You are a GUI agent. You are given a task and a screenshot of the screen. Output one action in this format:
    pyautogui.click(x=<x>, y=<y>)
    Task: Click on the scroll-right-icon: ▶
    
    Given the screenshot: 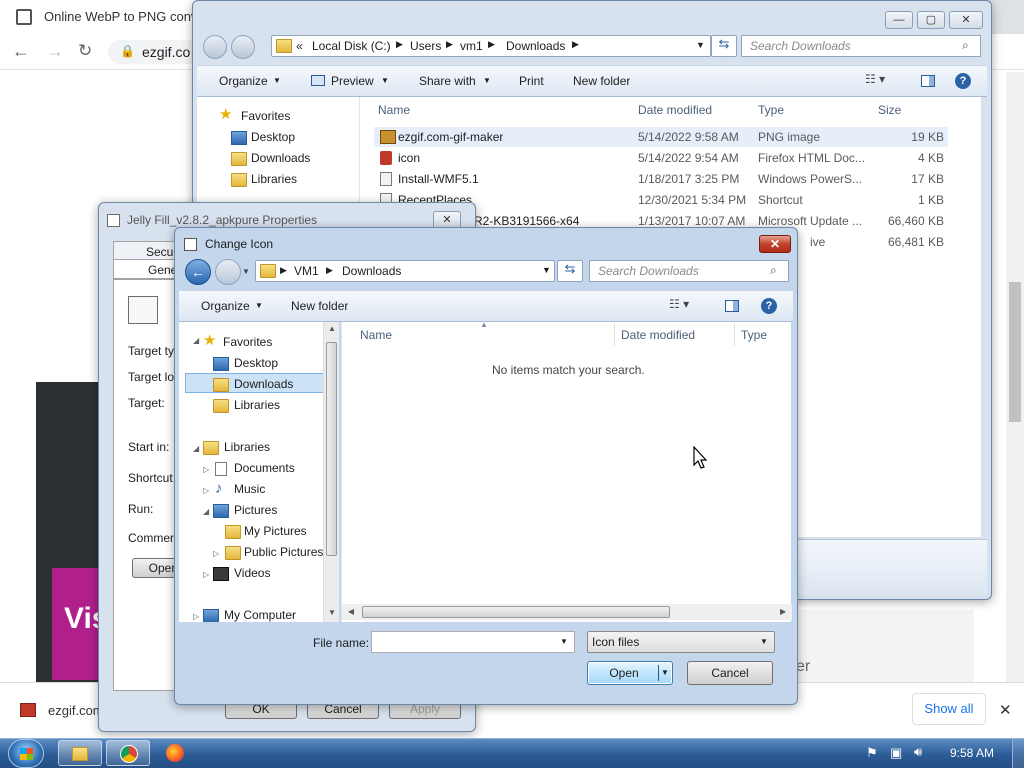 What is the action you would take?
    pyautogui.click(x=783, y=611)
    